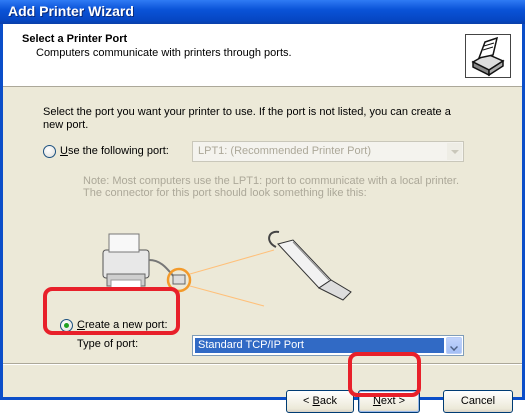 The image size is (525, 413). What do you see at coordinates (488, 56) in the screenshot?
I see `printer-wizard-icon` at bounding box center [488, 56].